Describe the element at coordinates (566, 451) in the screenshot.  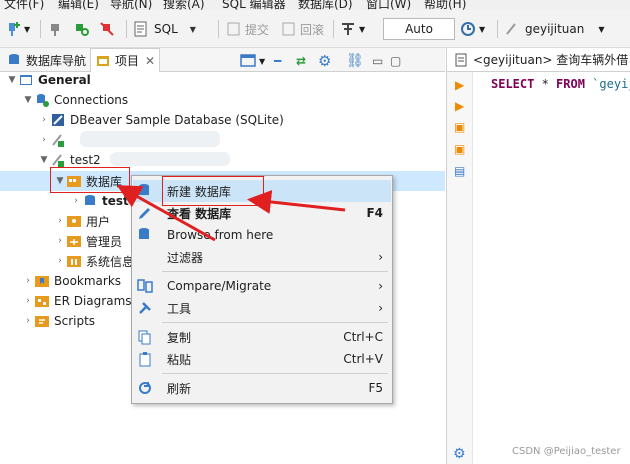
I see `watermark: CSDN @Peijiao_tester` at that location.